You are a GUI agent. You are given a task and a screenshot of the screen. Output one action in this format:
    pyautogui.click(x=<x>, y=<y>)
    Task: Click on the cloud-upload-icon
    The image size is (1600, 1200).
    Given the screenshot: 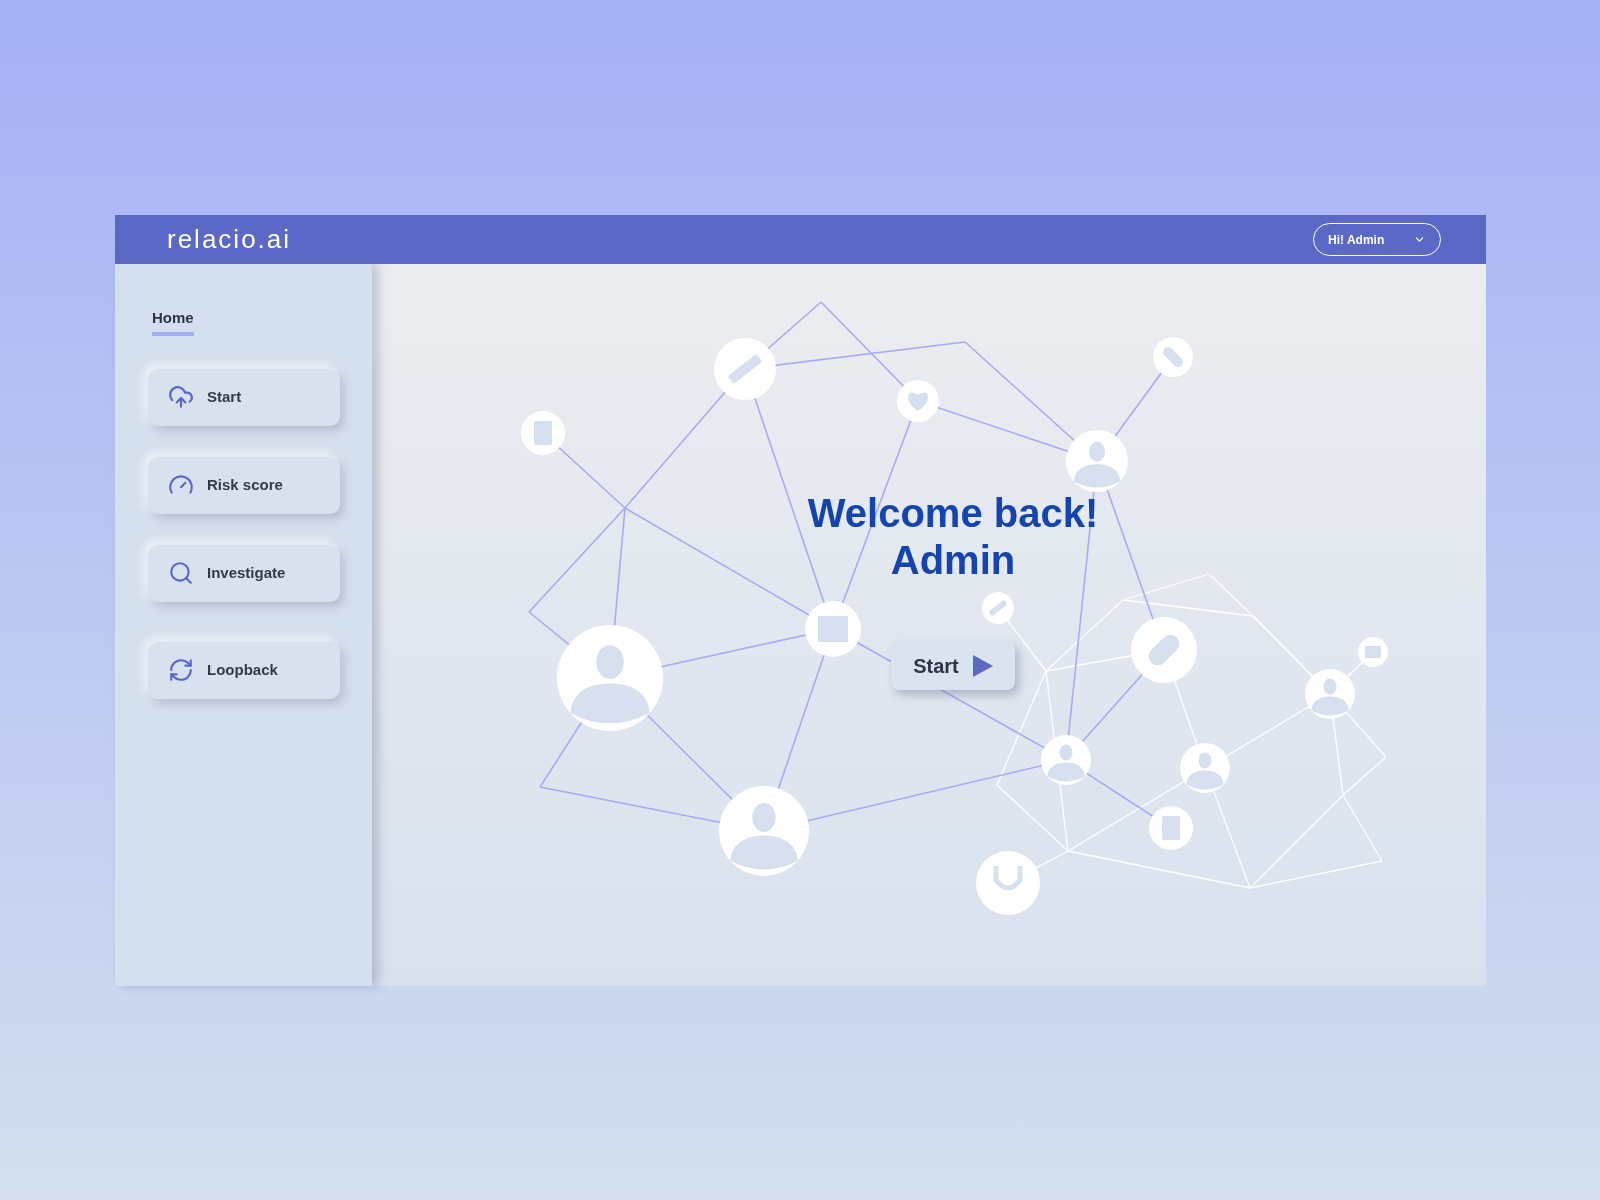 What is the action you would take?
    pyautogui.click(x=181, y=397)
    